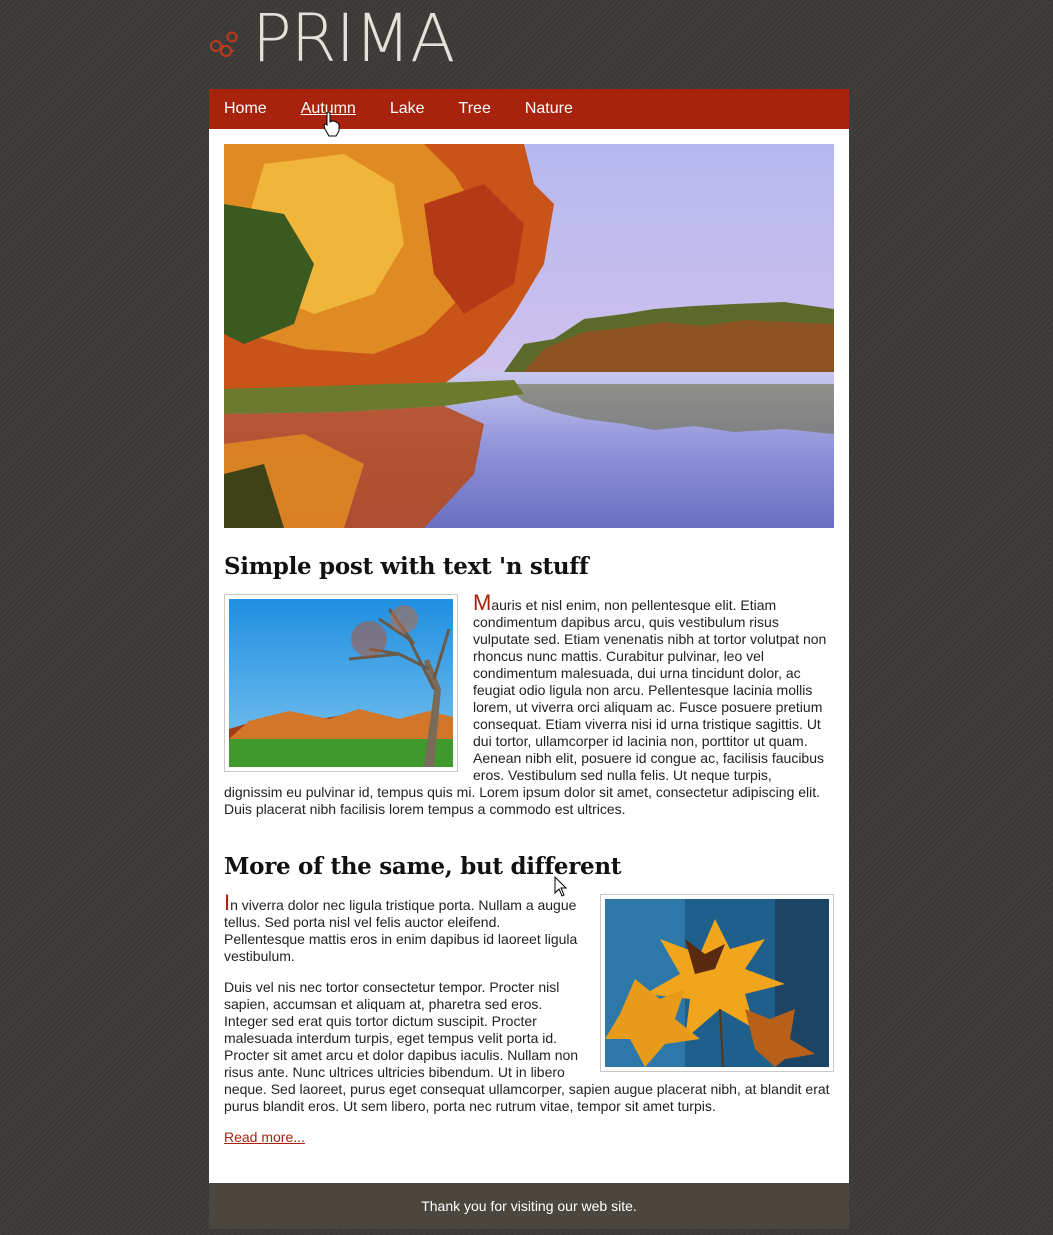 The width and height of the screenshot is (1053, 1235). I want to click on footer-text: Thank you for visiting our web site., so click(529, 1206).